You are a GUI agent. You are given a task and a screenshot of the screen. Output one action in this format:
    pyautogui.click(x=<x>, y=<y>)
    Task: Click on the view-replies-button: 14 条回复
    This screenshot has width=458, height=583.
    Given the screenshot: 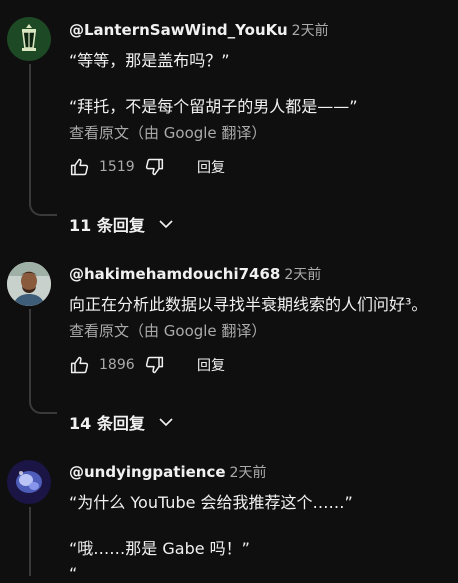 What is the action you would take?
    pyautogui.click(x=122, y=422)
    